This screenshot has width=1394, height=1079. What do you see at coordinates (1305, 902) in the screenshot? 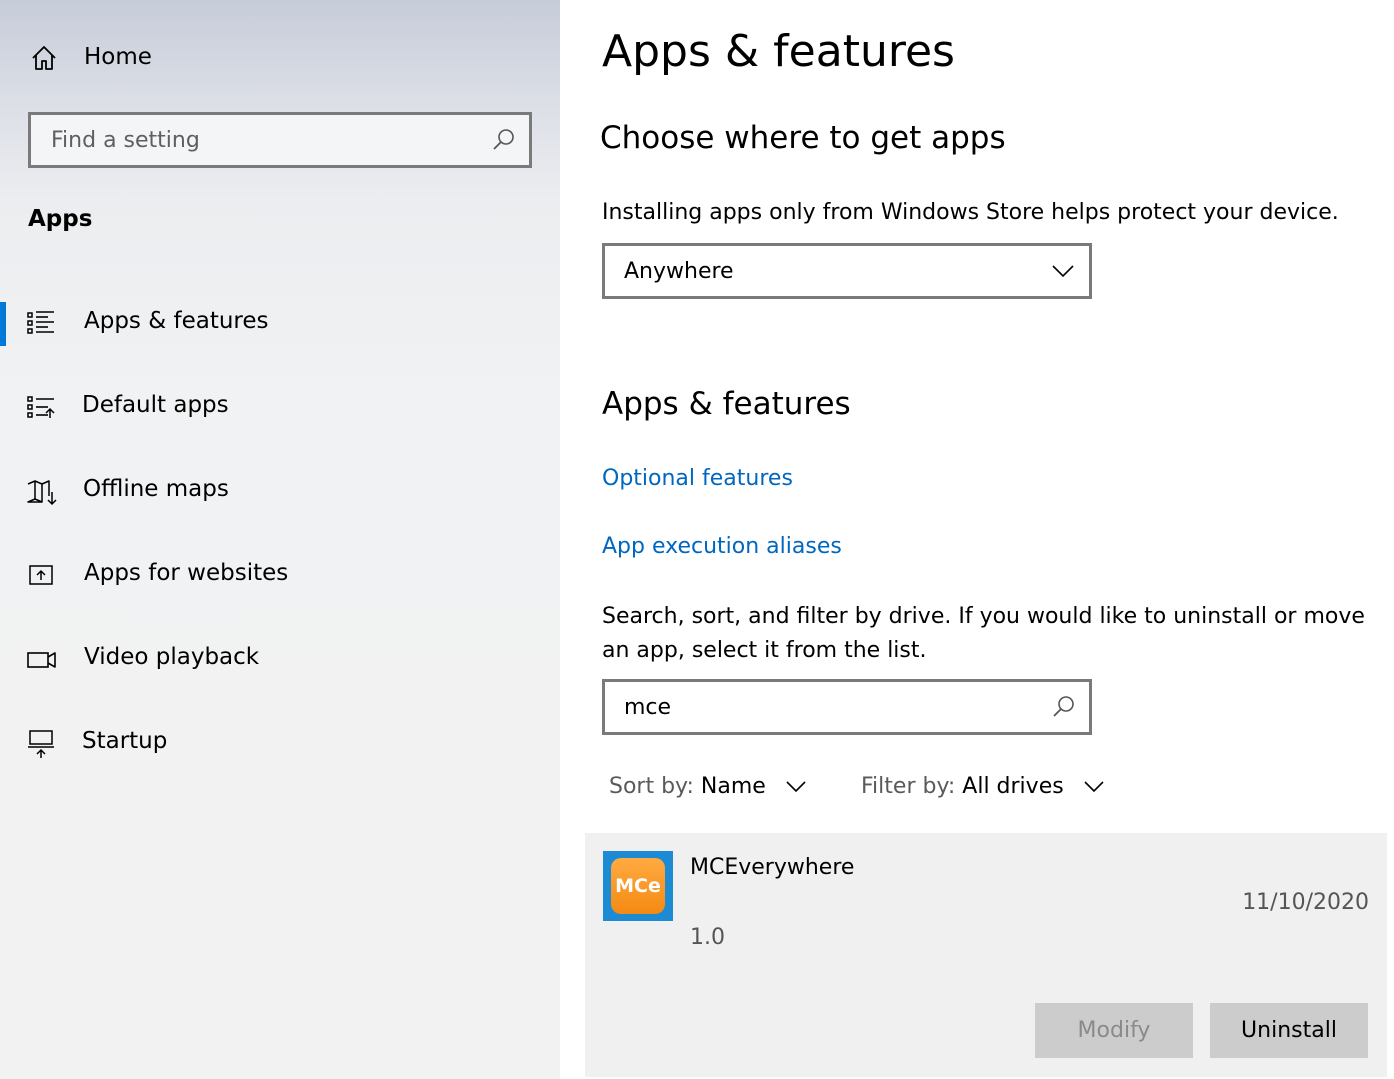
I see `app-install-date: 11/10/2020` at bounding box center [1305, 902].